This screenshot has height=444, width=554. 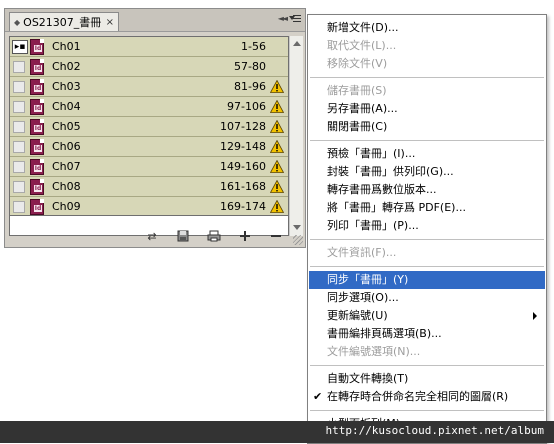 I want to click on menu-item-label: 關閉書冊(C), so click(x=357, y=126).